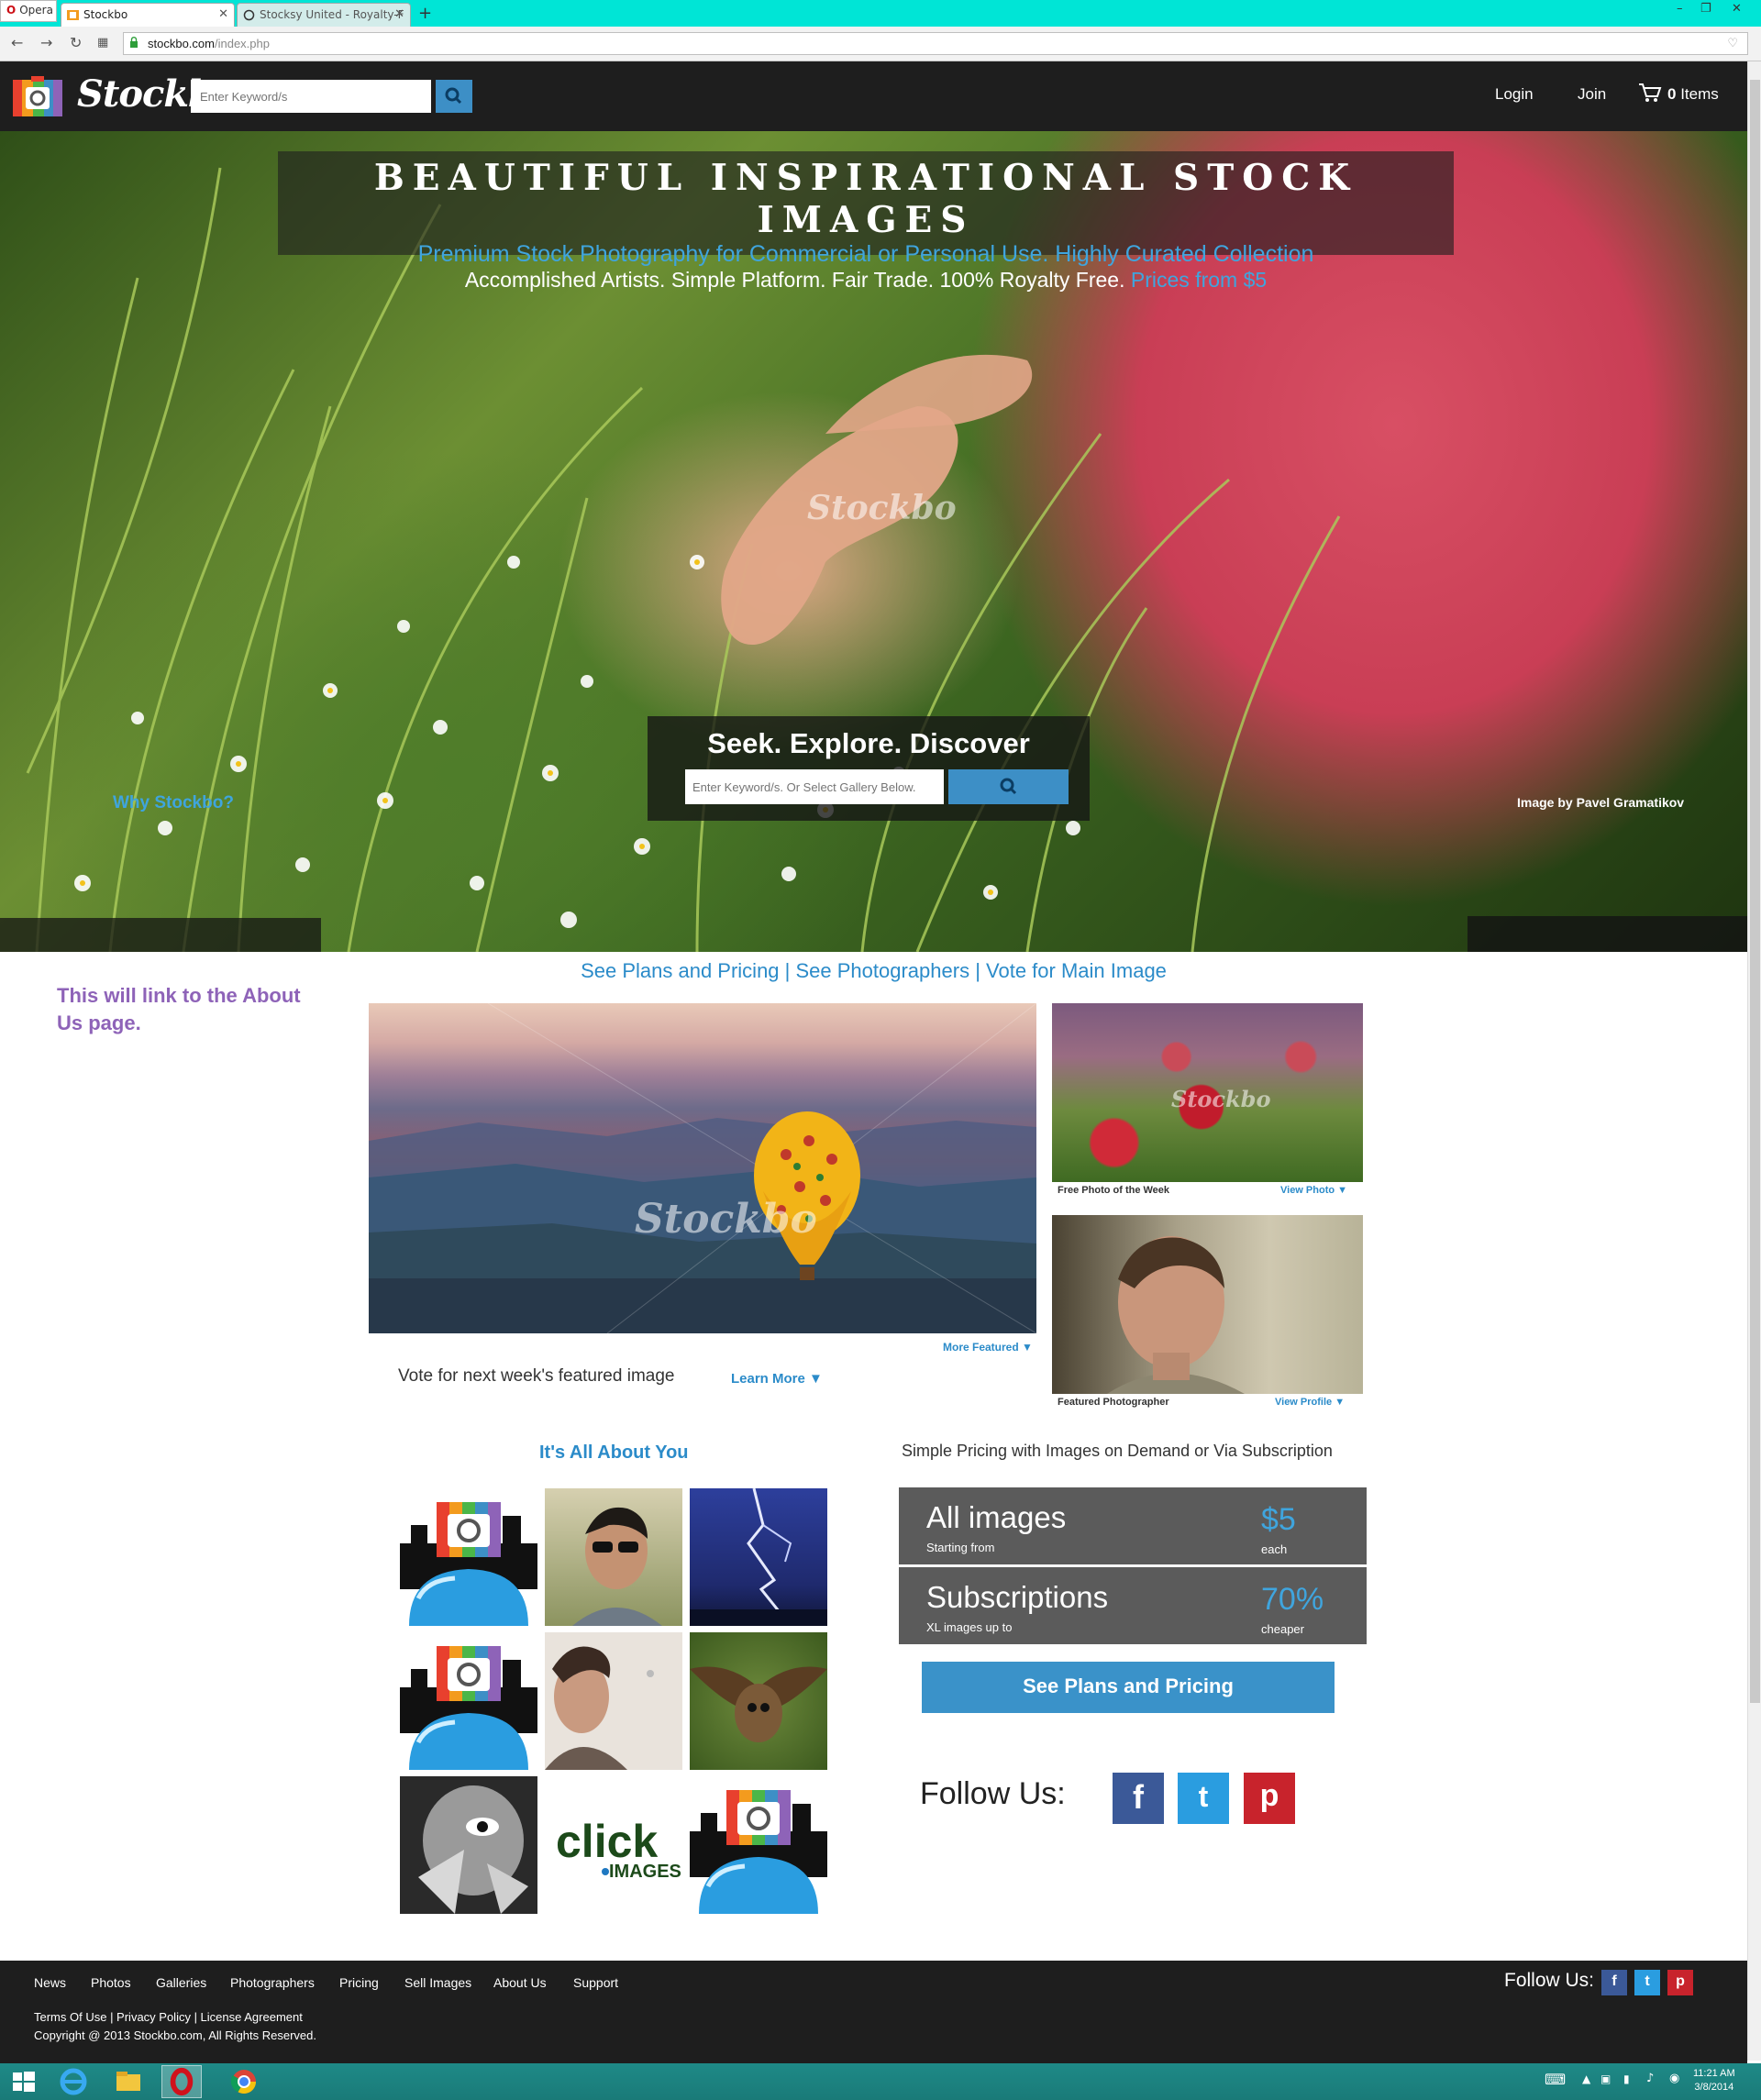 This screenshot has height=2100, width=1761. What do you see at coordinates (1732, 43) in the screenshot?
I see `bookmark-heart-icon: ♡` at bounding box center [1732, 43].